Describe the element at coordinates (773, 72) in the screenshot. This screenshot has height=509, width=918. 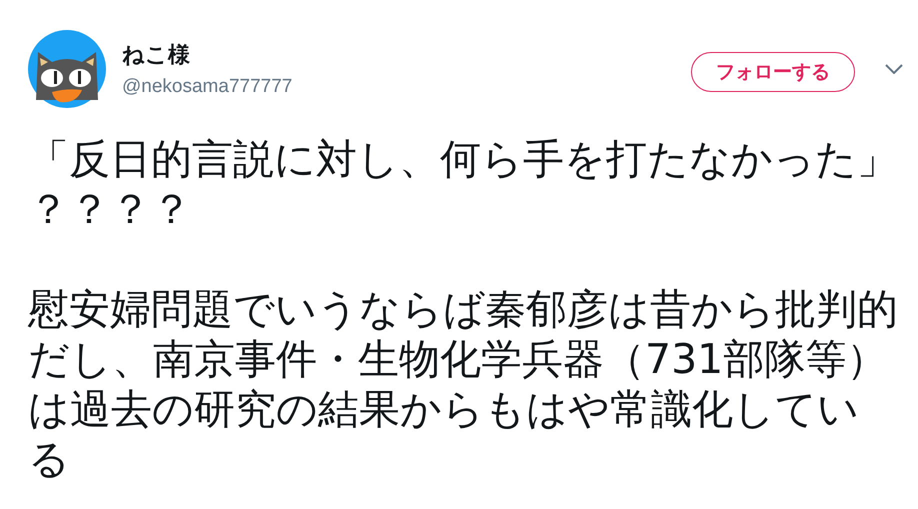
I see `follow-button: フォローする` at that location.